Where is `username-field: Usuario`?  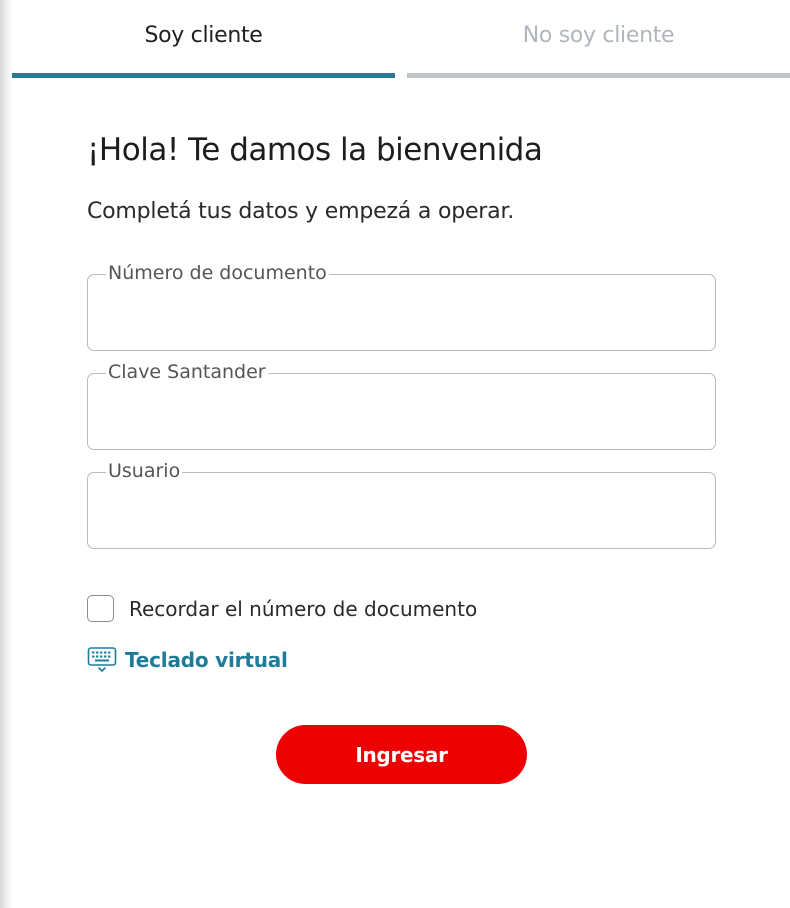
username-field: Usuario is located at coordinates (401, 504).